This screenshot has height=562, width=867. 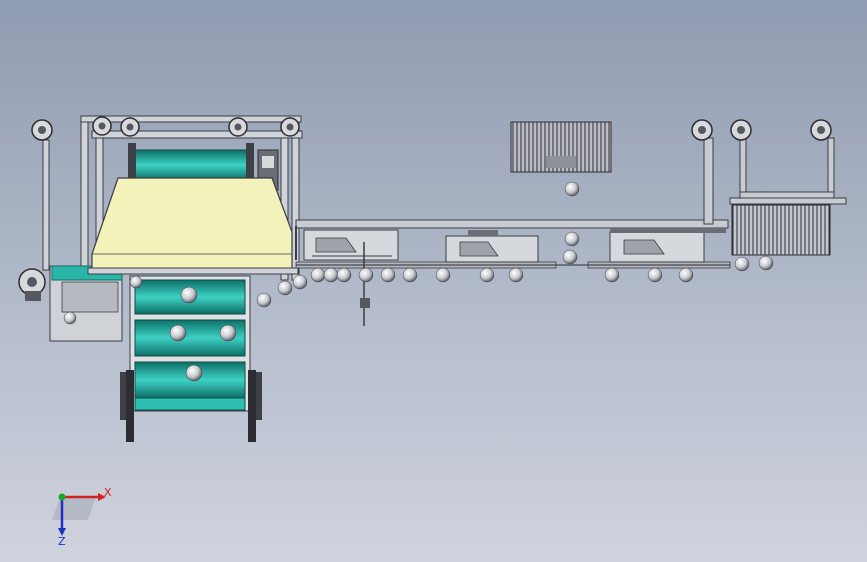 I want to click on material-hopper, so click(x=193, y=226).